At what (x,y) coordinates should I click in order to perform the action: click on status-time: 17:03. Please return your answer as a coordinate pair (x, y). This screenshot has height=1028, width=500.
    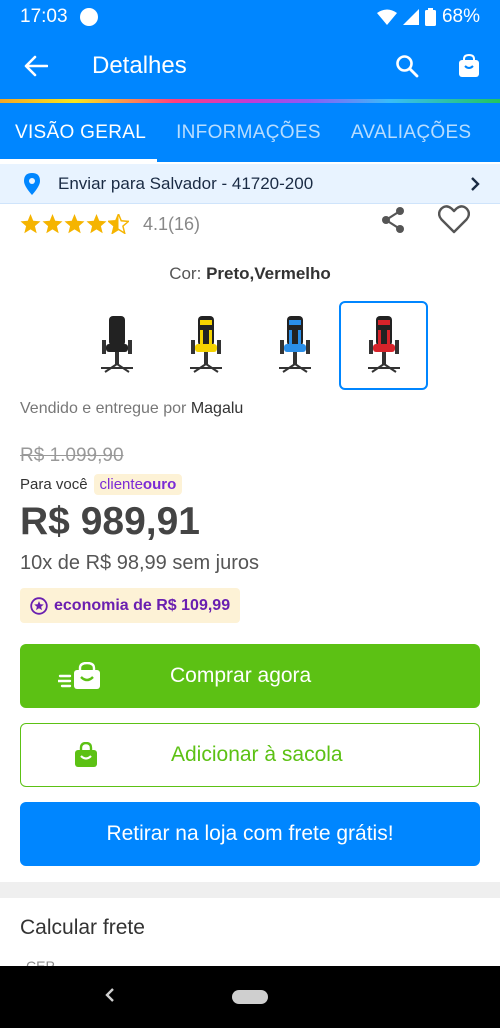
    Looking at the image, I should click on (44, 16).